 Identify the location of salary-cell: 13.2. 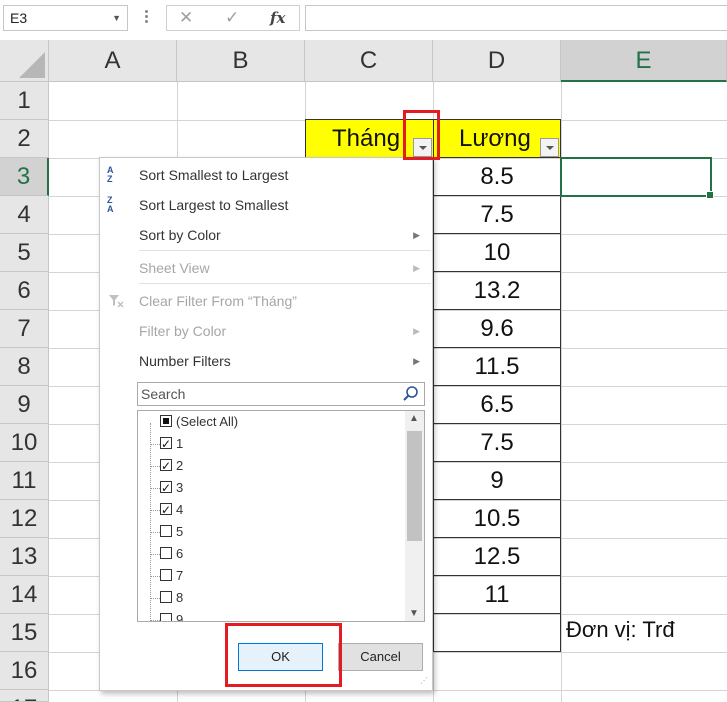
(497, 291).